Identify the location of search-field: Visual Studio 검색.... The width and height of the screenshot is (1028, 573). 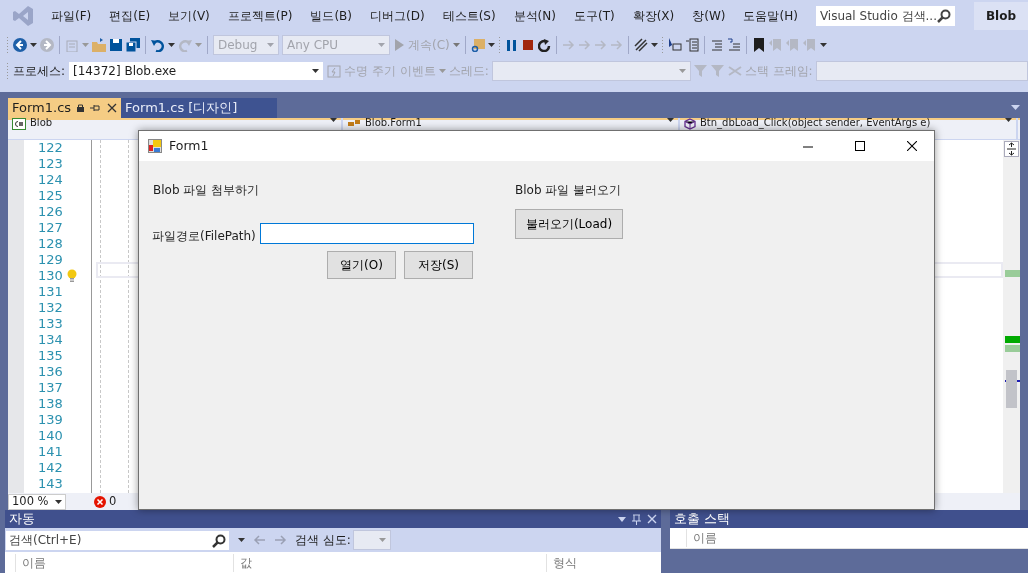
(885, 16).